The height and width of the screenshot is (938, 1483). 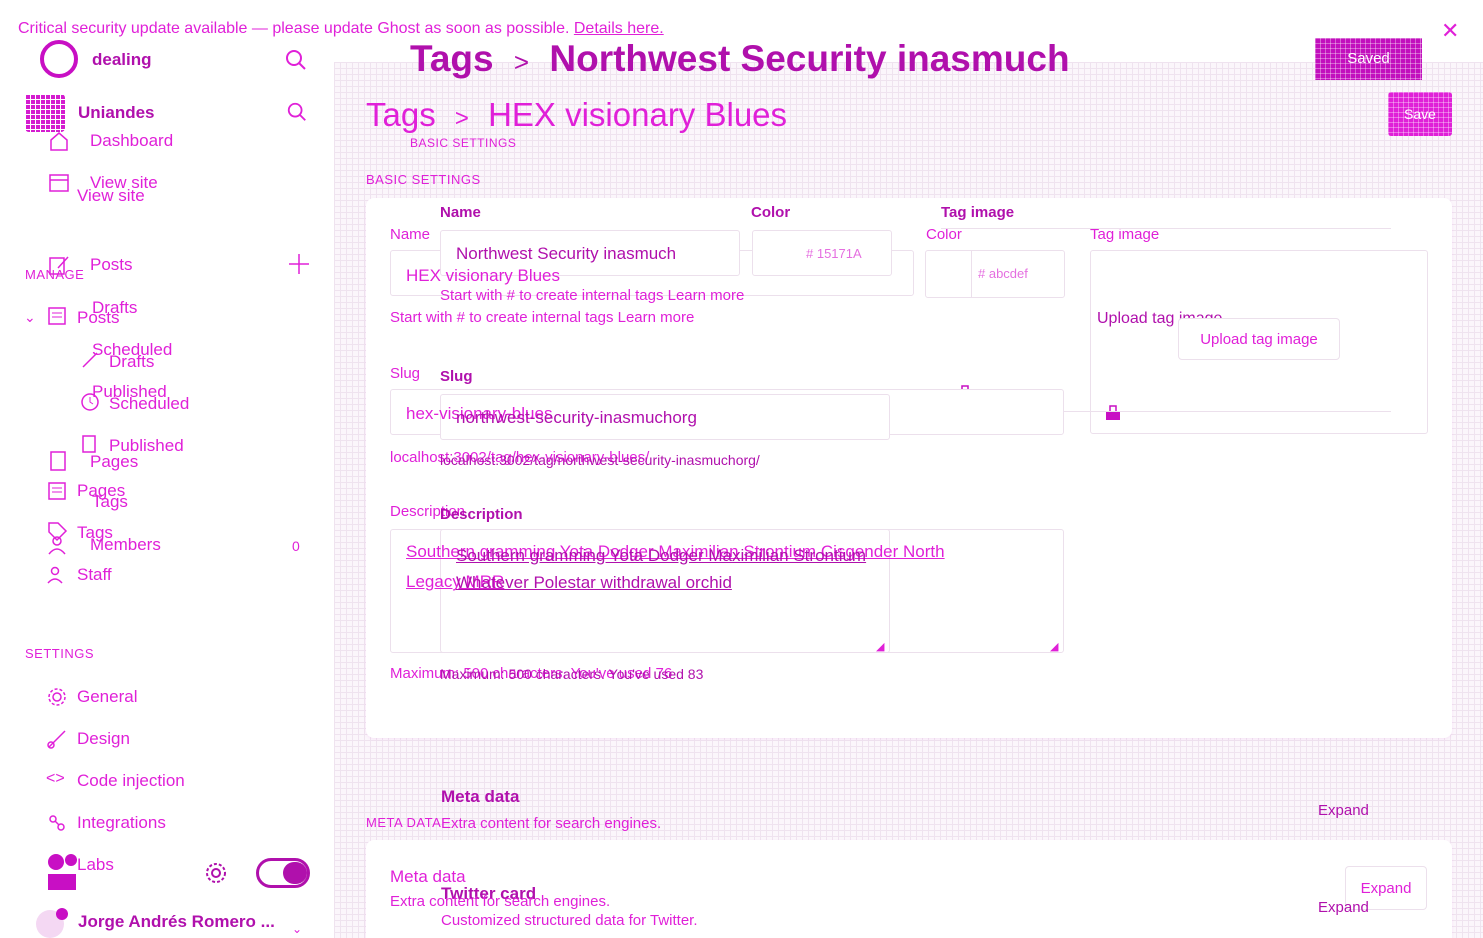 What do you see at coordinates (483, 275) in the screenshot?
I see `name-value: HEX visionary Blues` at bounding box center [483, 275].